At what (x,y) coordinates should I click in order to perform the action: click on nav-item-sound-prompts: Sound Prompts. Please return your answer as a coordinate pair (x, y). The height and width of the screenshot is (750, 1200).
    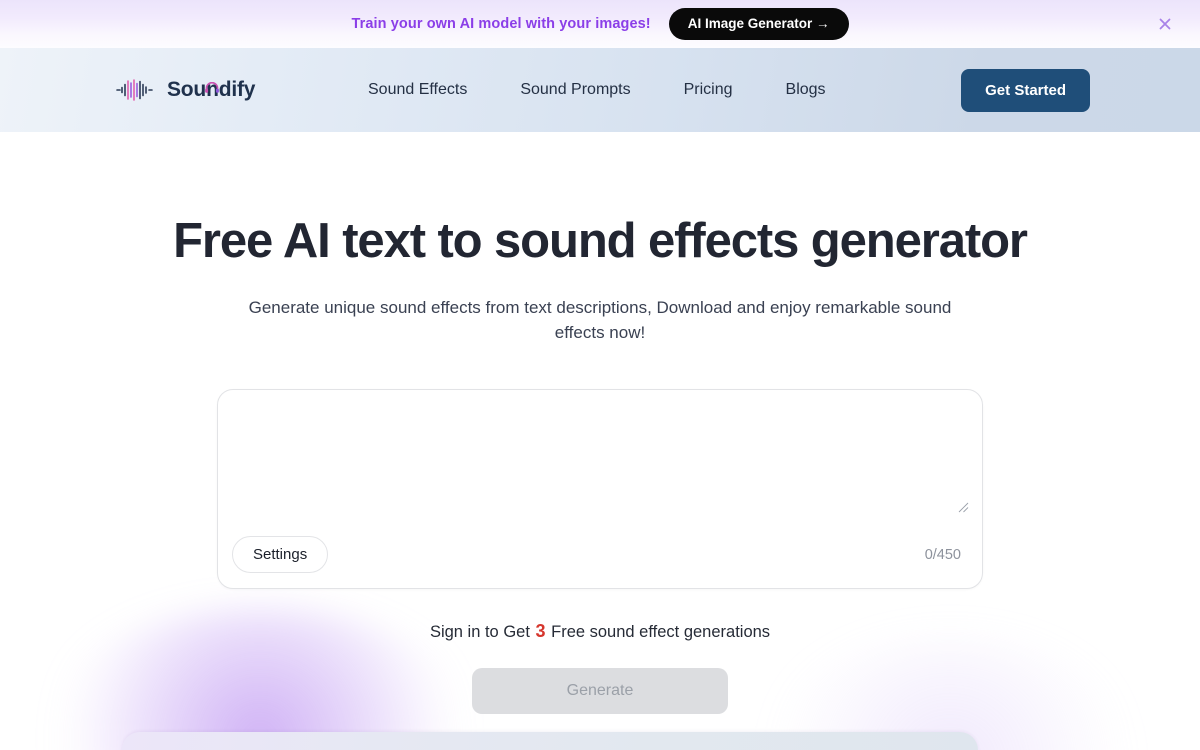
    Looking at the image, I should click on (575, 90).